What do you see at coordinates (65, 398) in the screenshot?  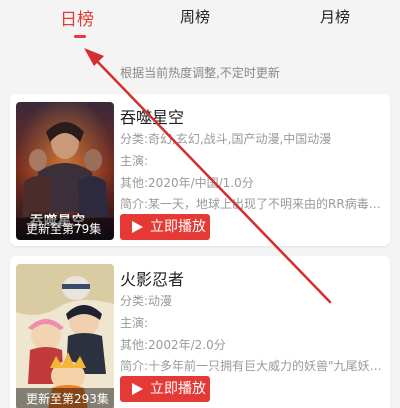 I see `episode-badge: 更新至第293集` at bounding box center [65, 398].